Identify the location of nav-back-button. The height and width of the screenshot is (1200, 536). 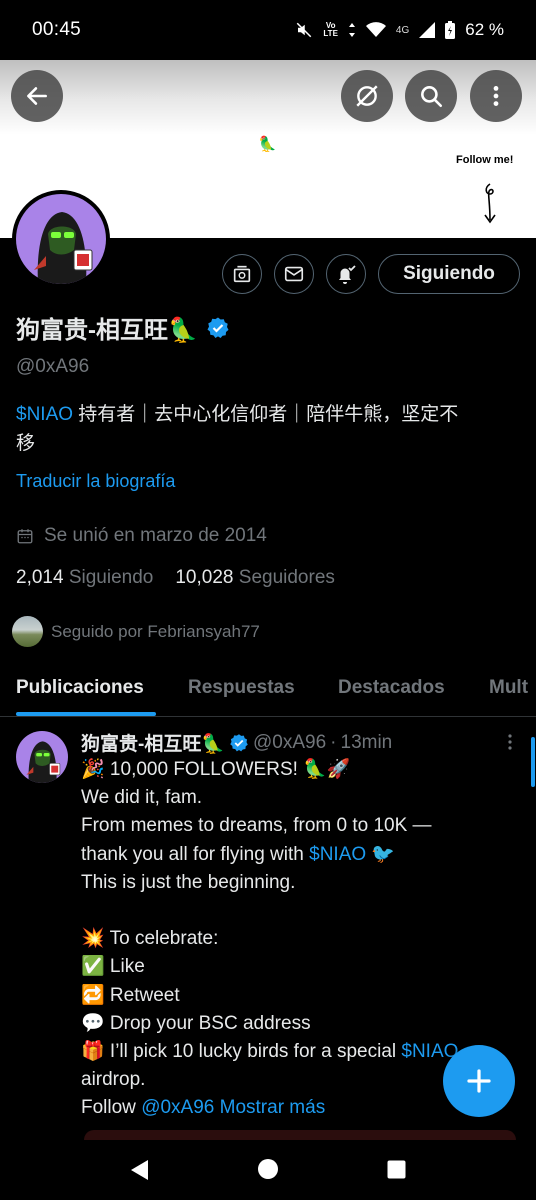
(139, 1170).